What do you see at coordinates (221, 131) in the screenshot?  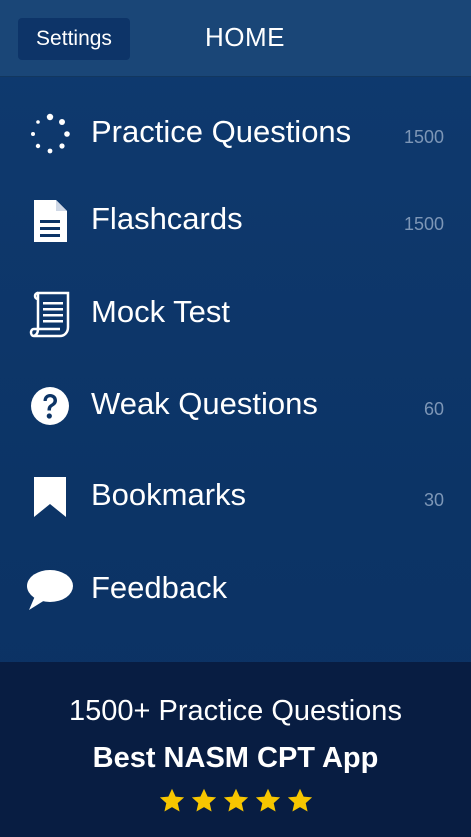 I see `menu-item-label: Practice Questions` at bounding box center [221, 131].